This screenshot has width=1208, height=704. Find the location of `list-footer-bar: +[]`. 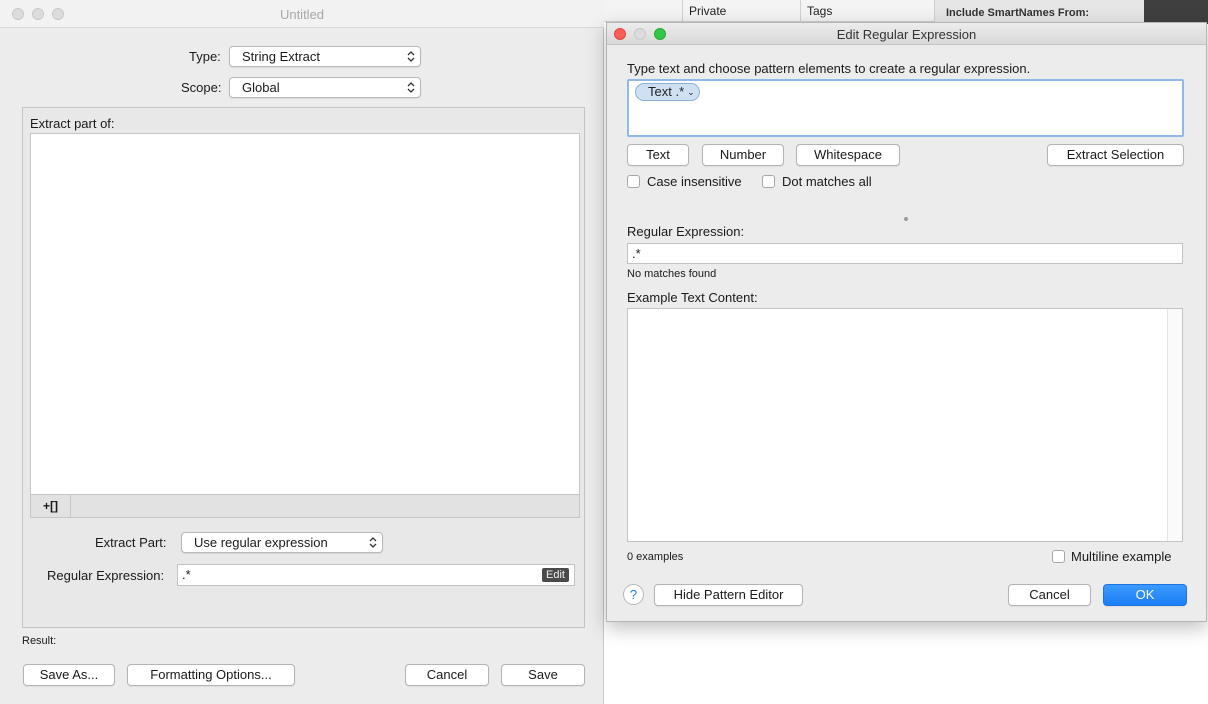

list-footer-bar: +[] is located at coordinates (305, 506).